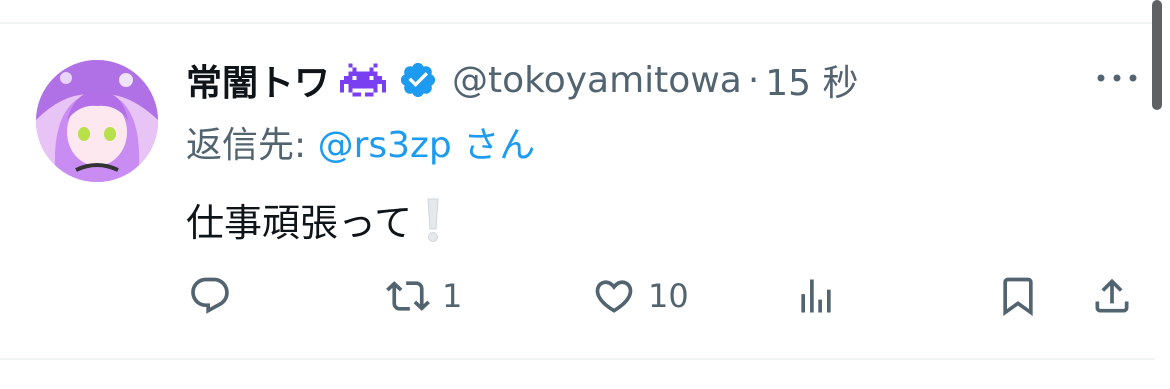 Image resolution: width=1170 pixels, height=389 pixels. I want to click on reply-mention: @rs3zp, so click(385, 145).